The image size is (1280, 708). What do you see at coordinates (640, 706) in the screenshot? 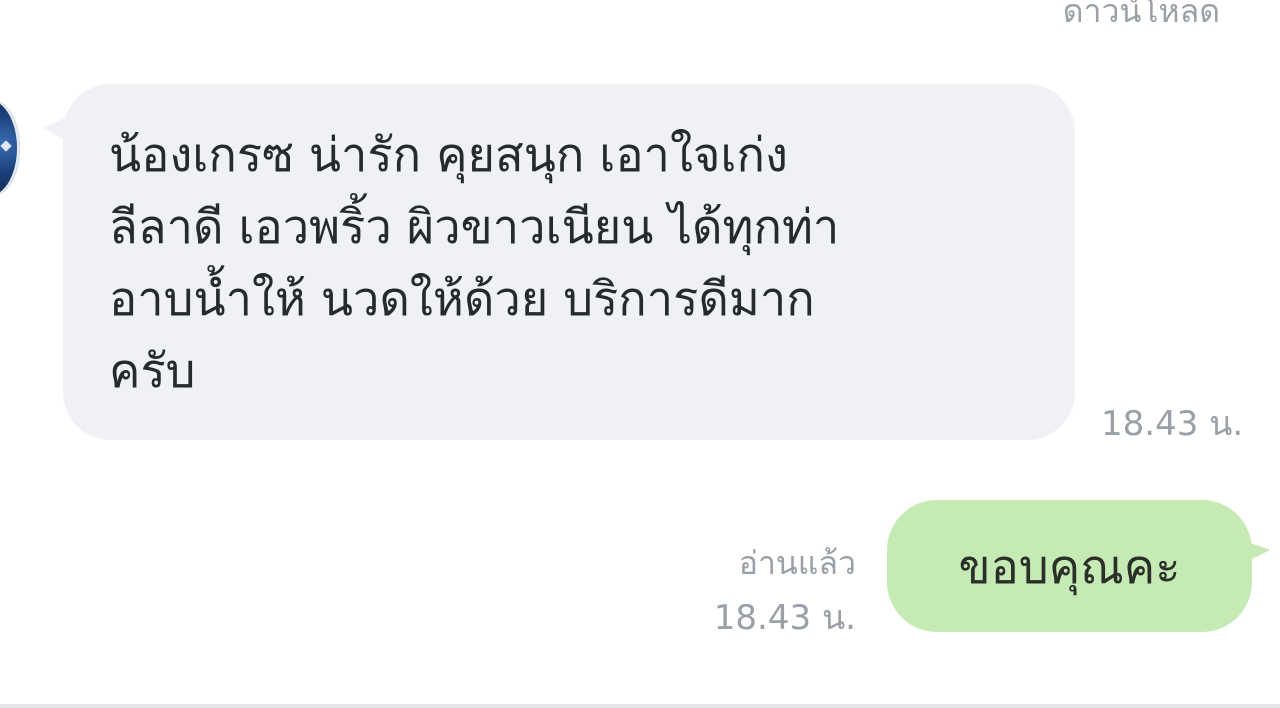
I see `bottom-divider` at bounding box center [640, 706].